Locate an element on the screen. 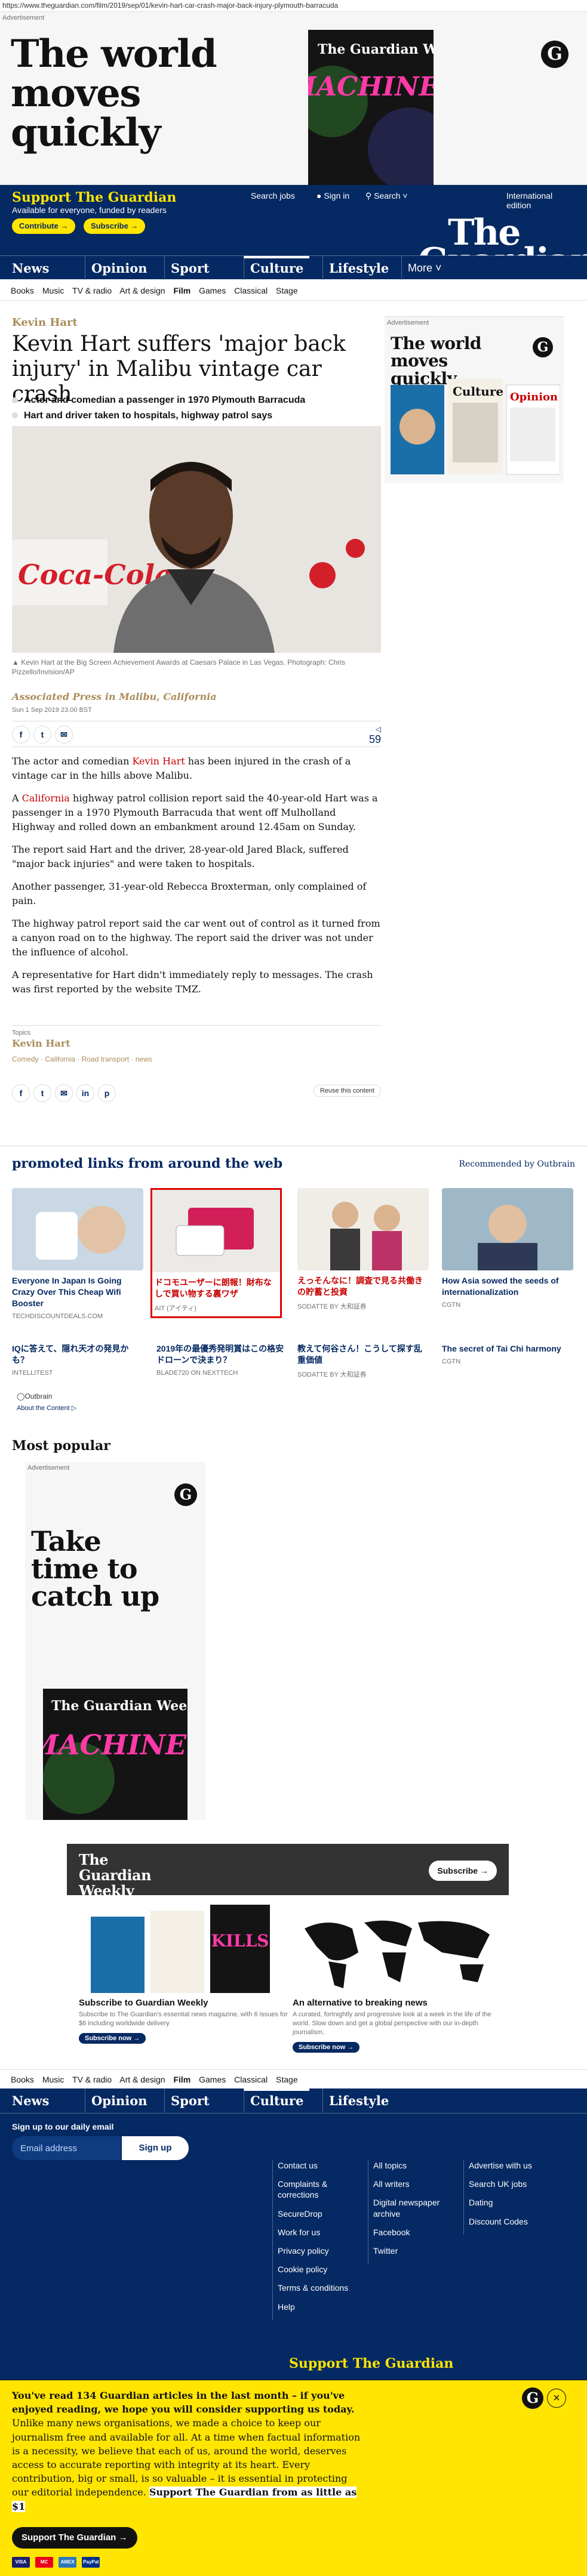 The width and height of the screenshot is (587, 2576). subscribe-button: Subscribe → is located at coordinates (115, 226).